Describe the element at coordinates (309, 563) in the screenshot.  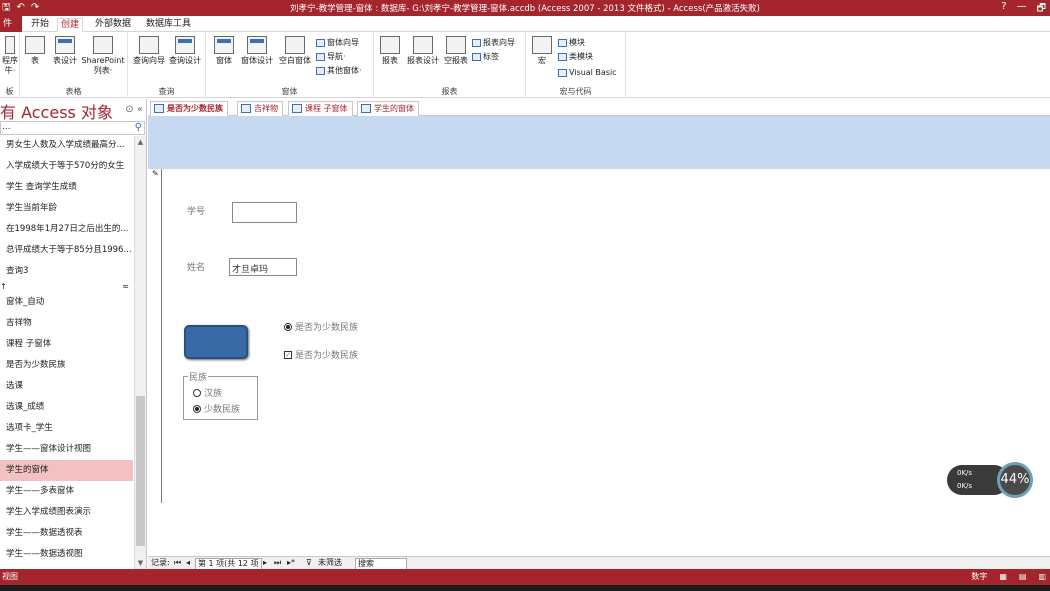
I see `filter-icon: ⊽` at that location.